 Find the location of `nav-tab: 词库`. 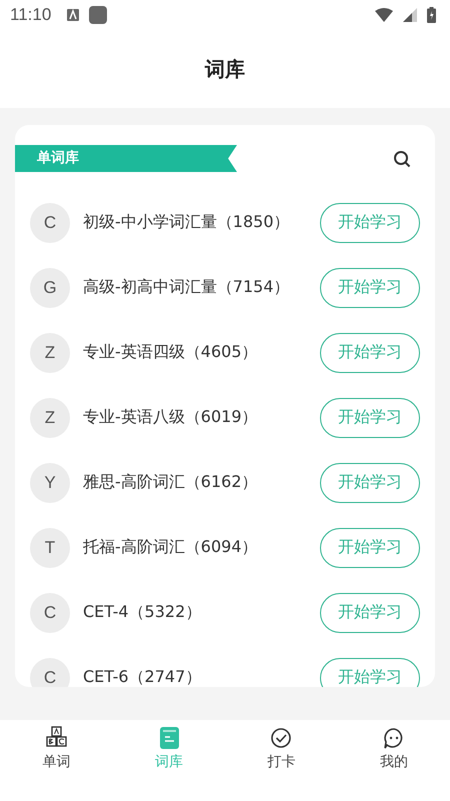

nav-tab: 词库 is located at coordinates (168, 763).